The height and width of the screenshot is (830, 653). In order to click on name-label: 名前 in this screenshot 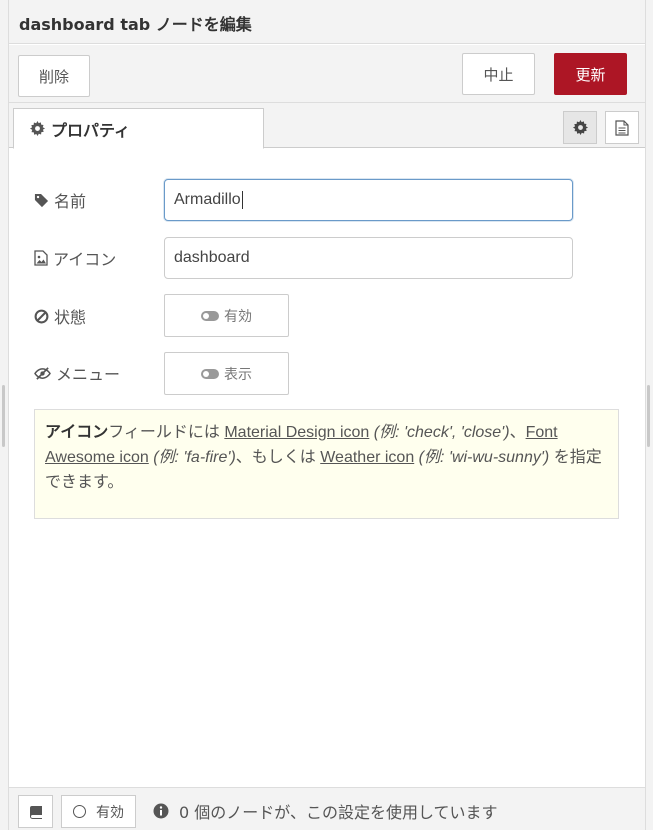, I will do `click(70, 201)`.